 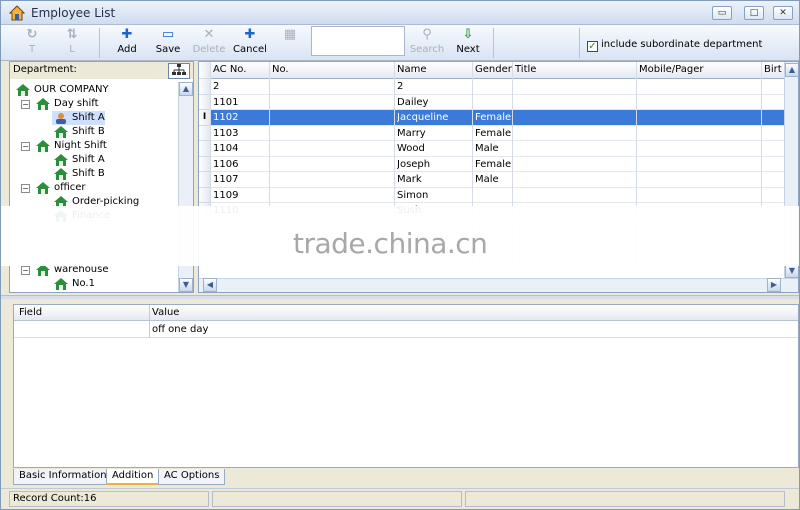 I want to click on table-row: 1110 Sush, so click(x=491, y=211).